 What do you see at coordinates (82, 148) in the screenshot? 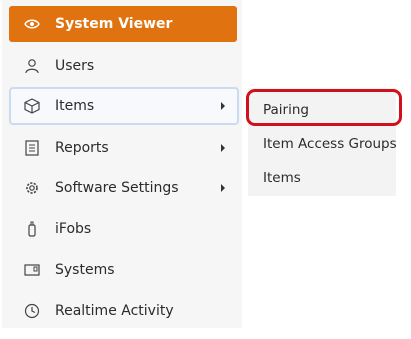
I see `sidebar-item-label: Reports` at bounding box center [82, 148].